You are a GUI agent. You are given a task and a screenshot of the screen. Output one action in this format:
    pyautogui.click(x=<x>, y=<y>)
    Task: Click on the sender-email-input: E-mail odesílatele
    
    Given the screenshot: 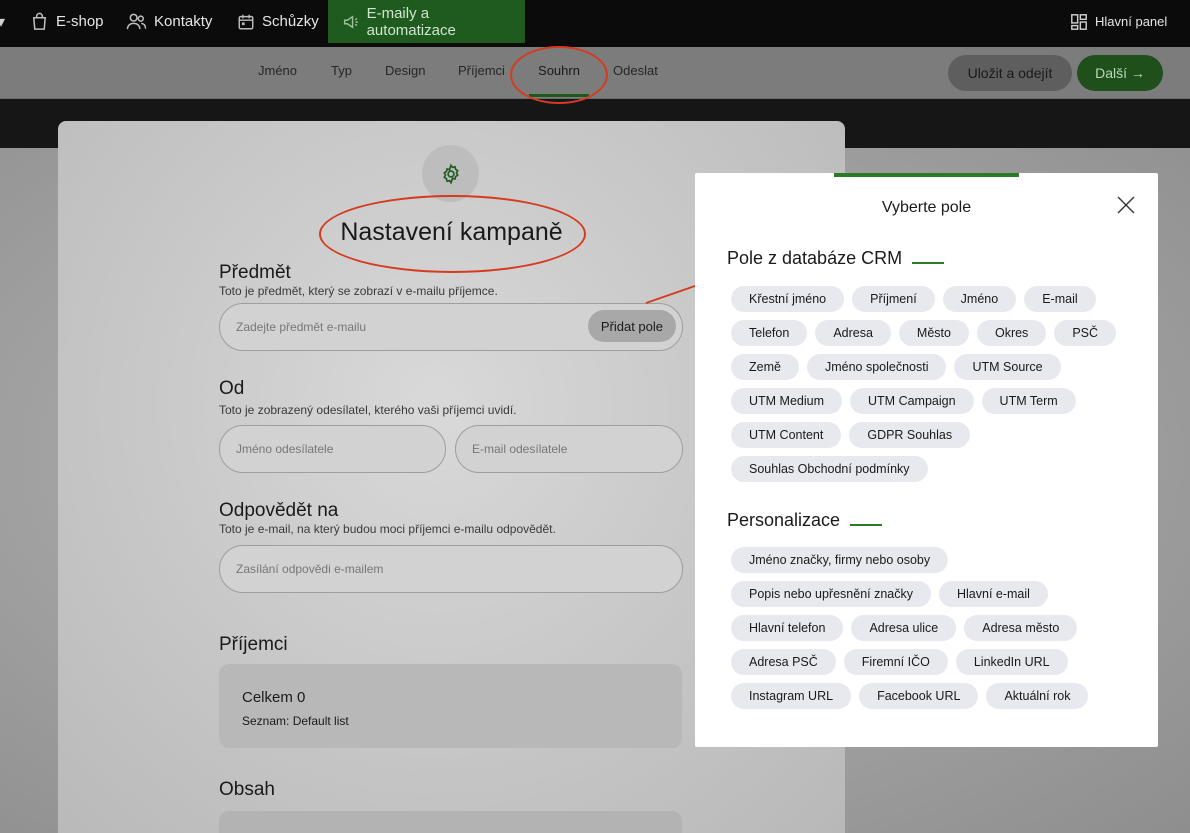 What is the action you would take?
    pyautogui.click(x=569, y=449)
    